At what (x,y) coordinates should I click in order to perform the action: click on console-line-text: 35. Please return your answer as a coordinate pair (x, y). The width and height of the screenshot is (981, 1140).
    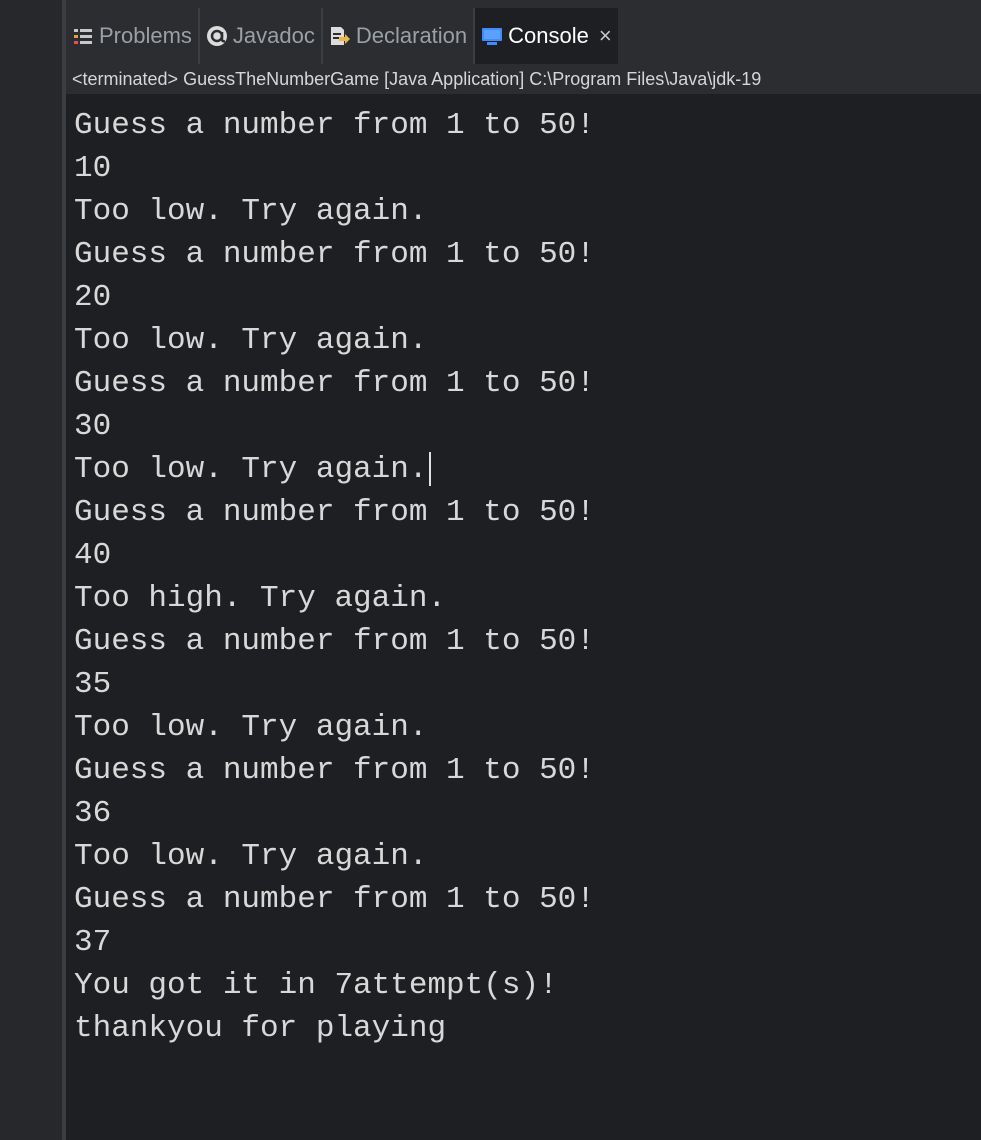
    Looking at the image, I should click on (93, 684).